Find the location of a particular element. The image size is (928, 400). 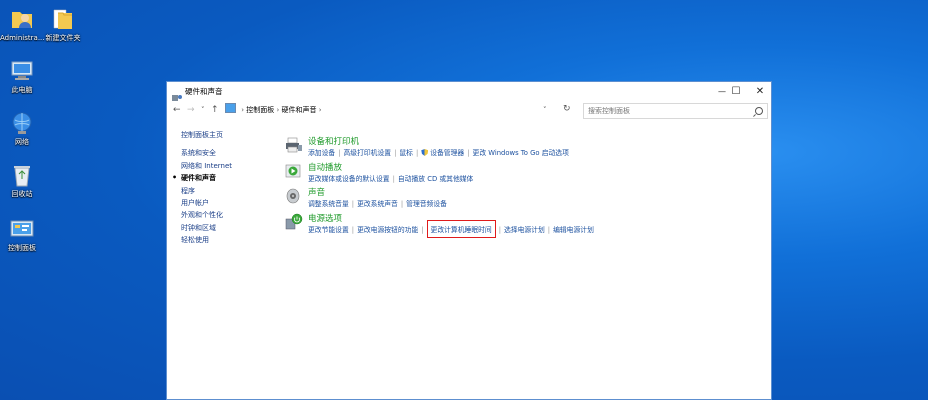

desktop-icon-label: 网络 is located at coordinates (22, 142).